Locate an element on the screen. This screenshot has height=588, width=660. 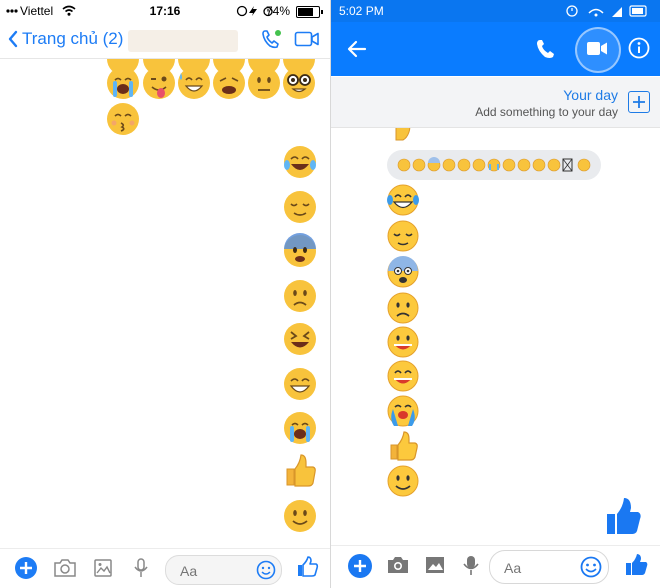
android-status-bar: 5:02 PM is located at coordinates (495, 11).